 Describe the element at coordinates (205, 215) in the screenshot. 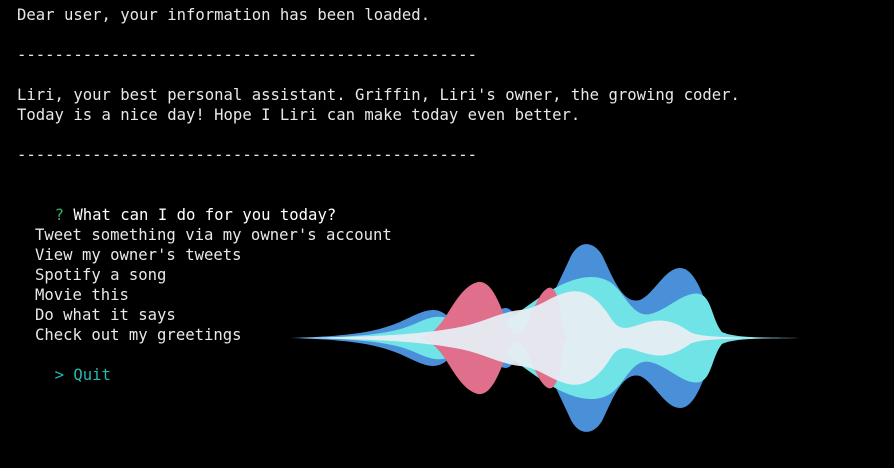

I see `prompt-question: What can I do for you today?` at that location.